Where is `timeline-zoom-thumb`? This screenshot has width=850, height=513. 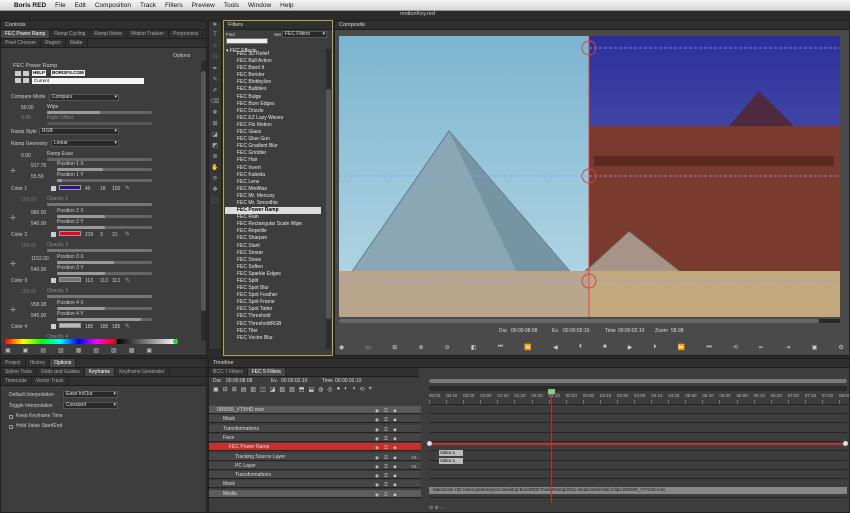 timeline-zoom-thumb is located at coordinates (638, 381).